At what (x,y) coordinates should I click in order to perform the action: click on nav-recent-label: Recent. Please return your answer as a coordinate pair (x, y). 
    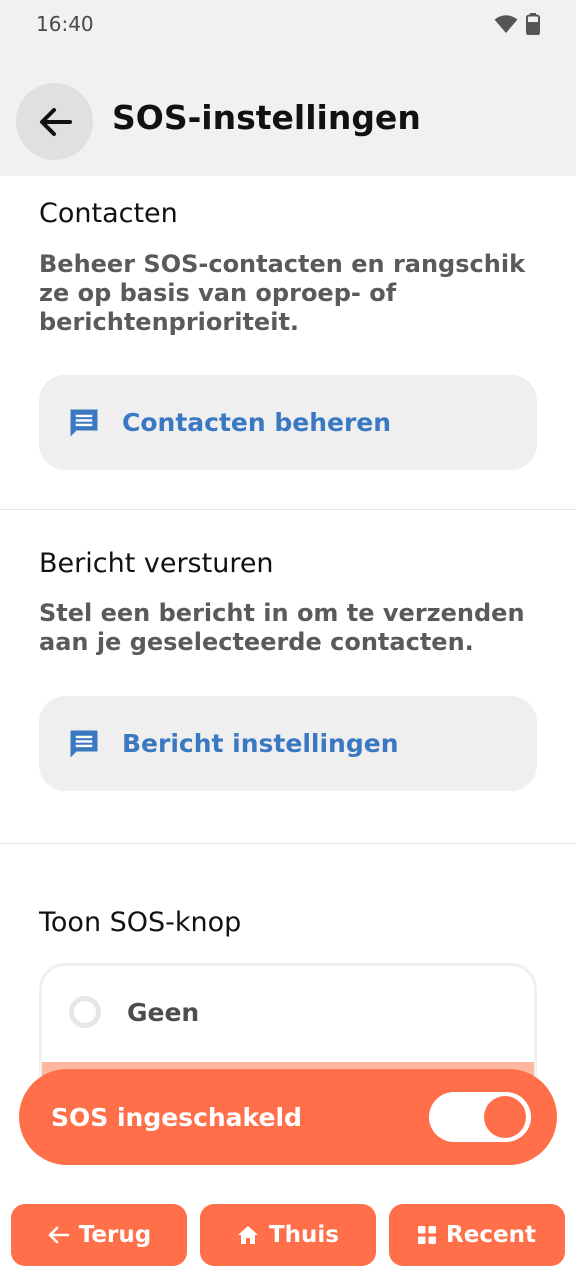
    Looking at the image, I should click on (491, 1235).